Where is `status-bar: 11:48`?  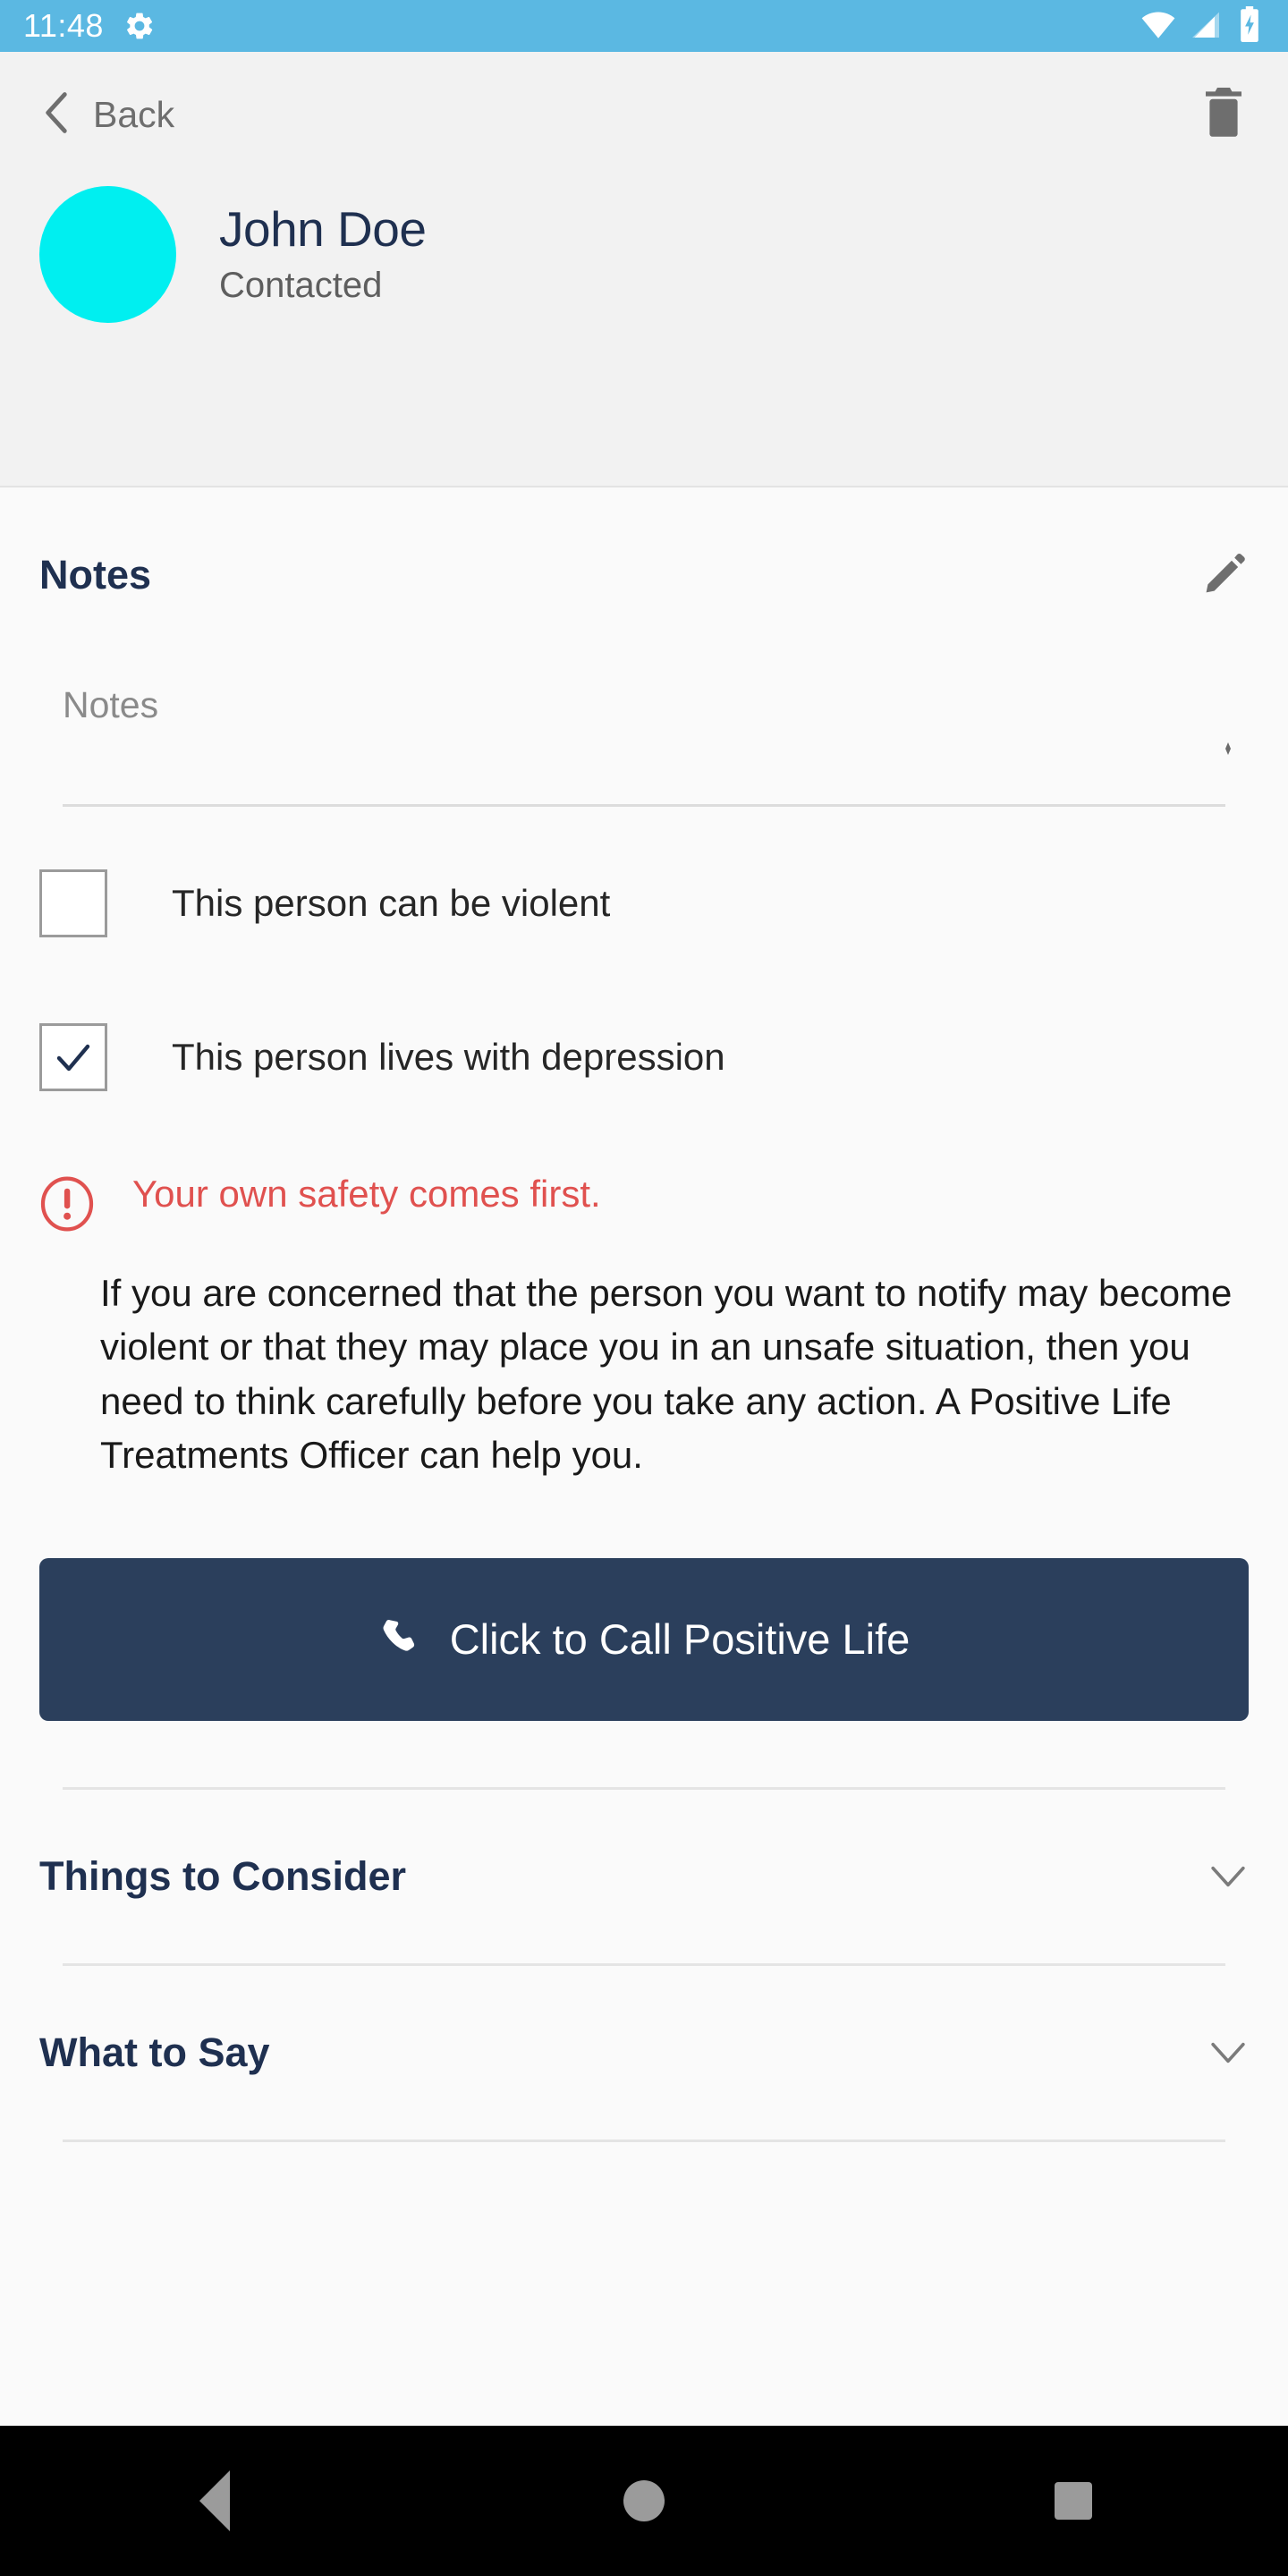
status-bar: 11:48 is located at coordinates (644, 26).